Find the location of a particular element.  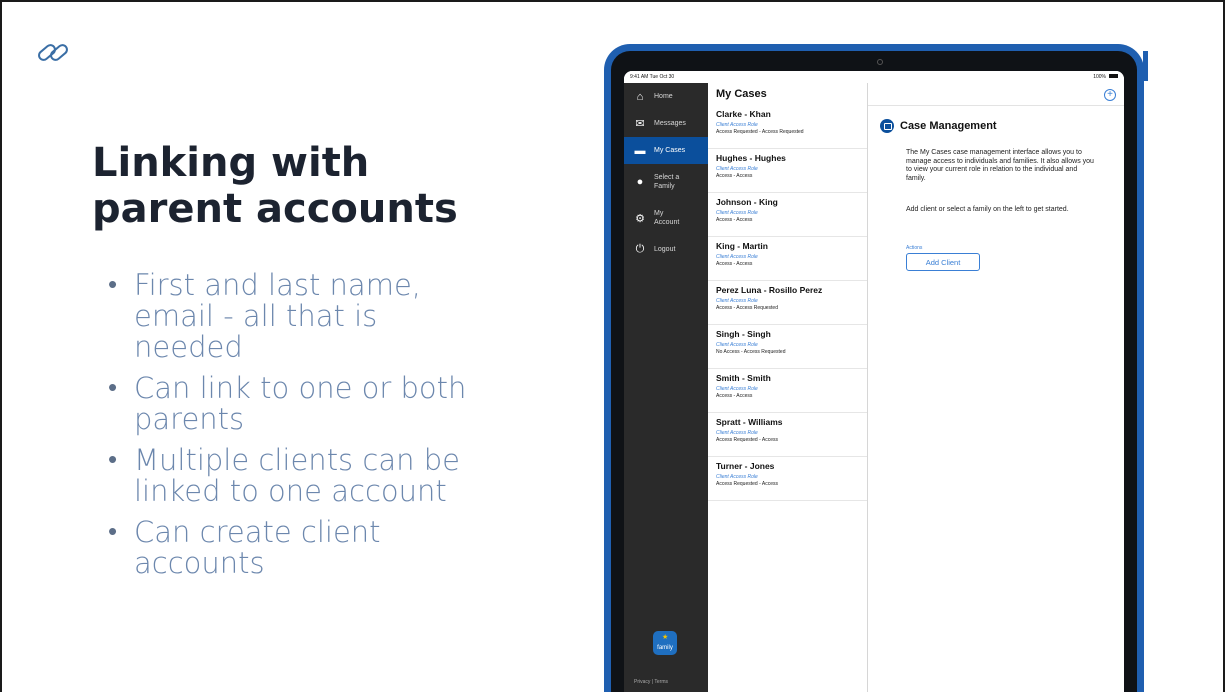

status-bar: 9:41 AM Tue Oct 30 100% is located at coordinates (874, 77).